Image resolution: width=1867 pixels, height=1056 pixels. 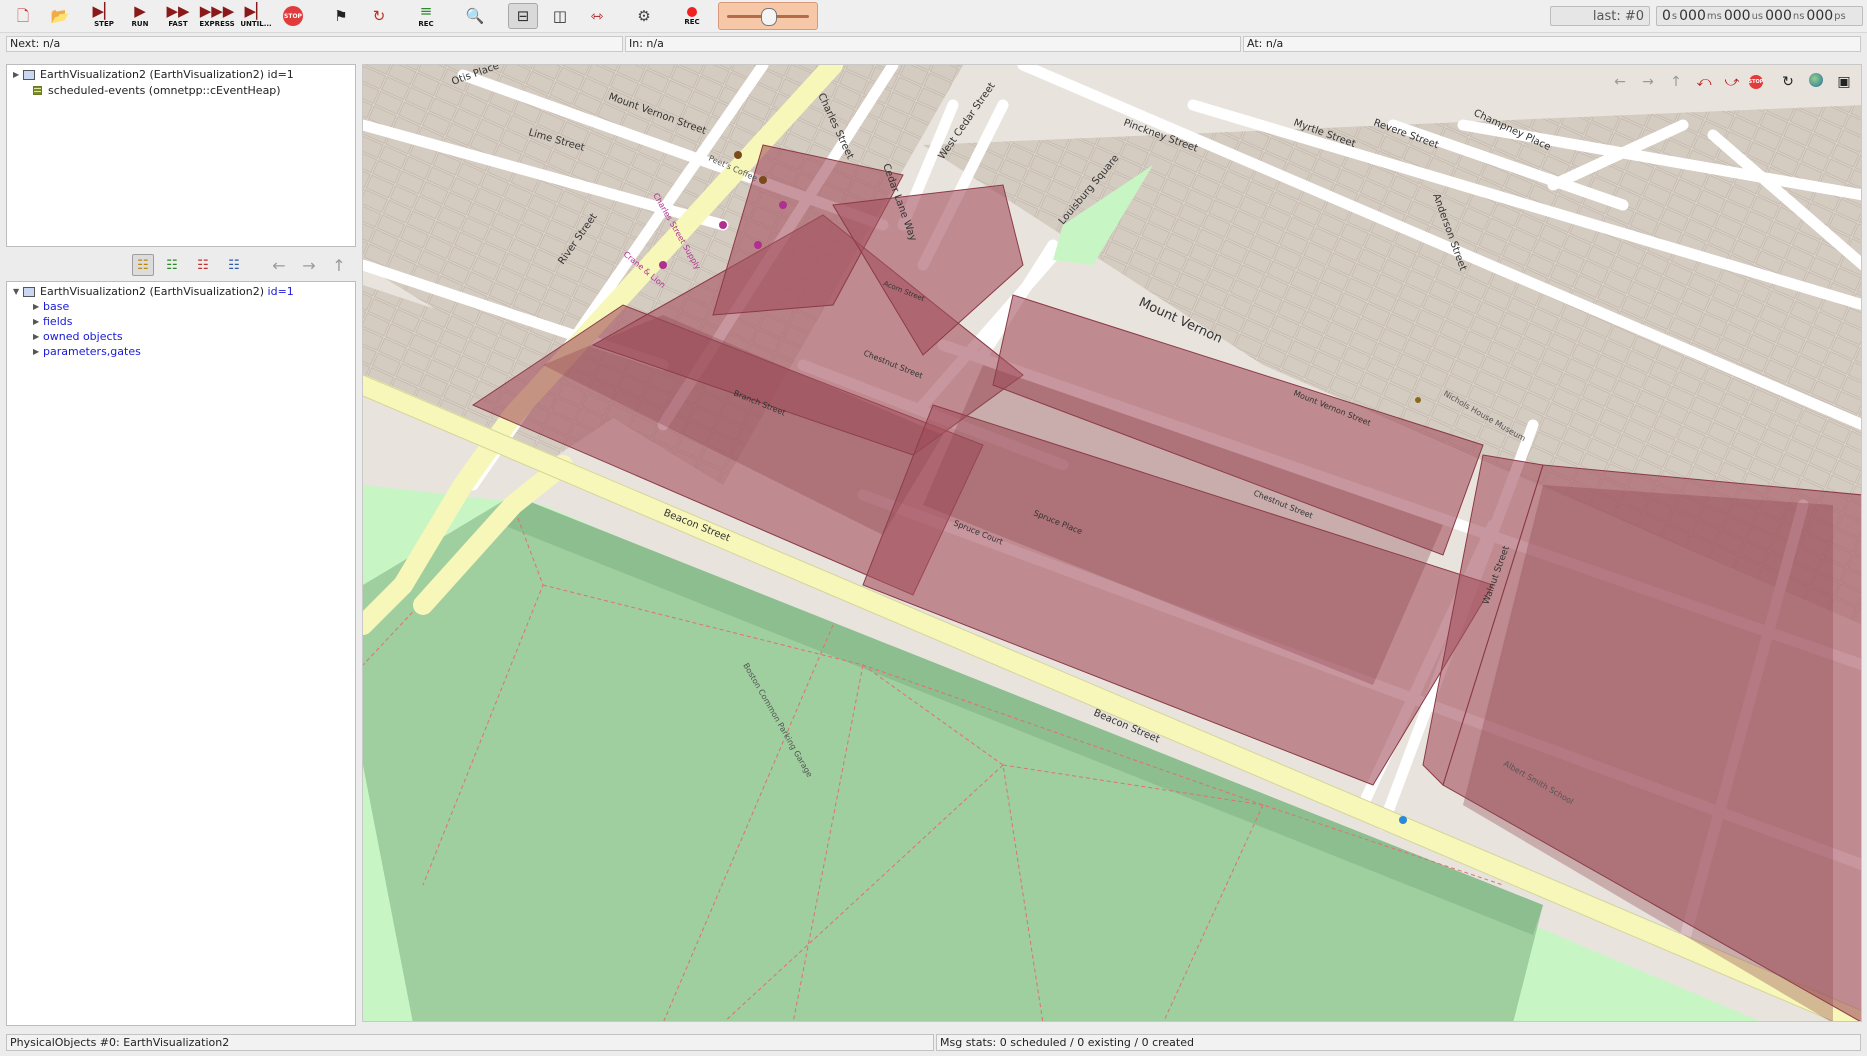 I want to click on sim-time-seconds: 0, so click(x=1666, y=16).